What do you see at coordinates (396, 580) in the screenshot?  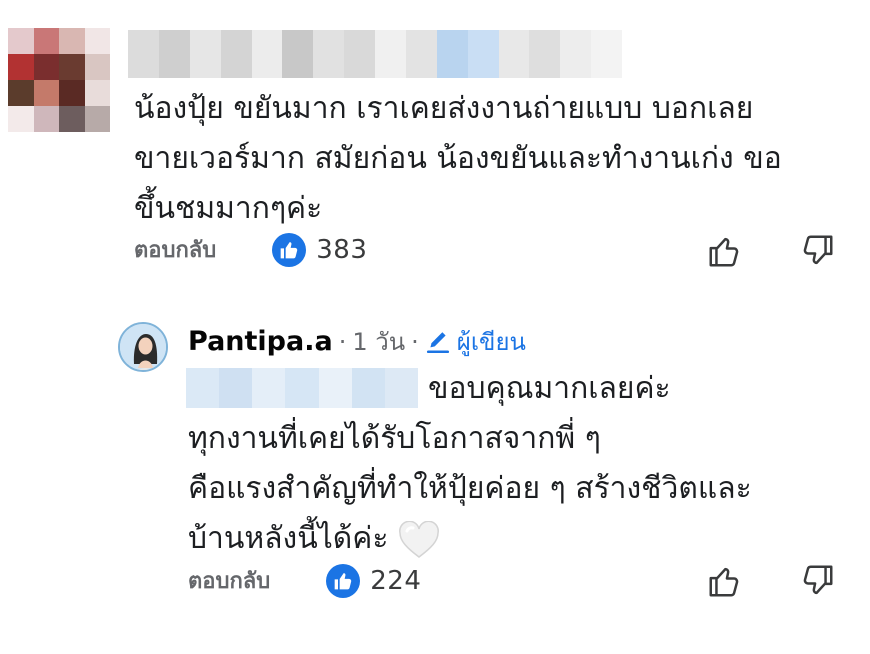 I see `like-count: 224` at bounding box center [396, 580].